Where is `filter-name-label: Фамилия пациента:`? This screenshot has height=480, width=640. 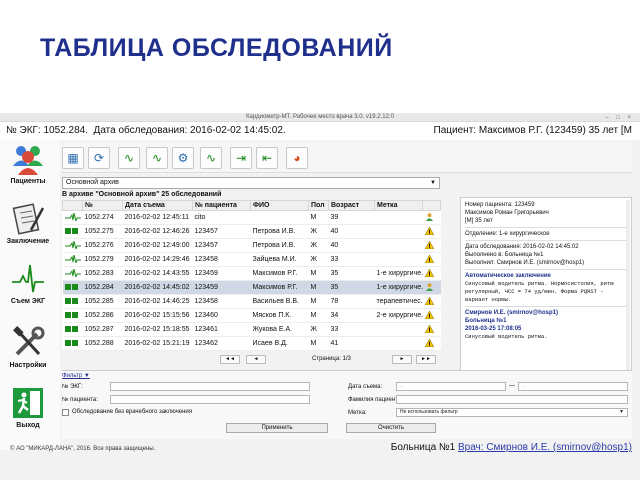 filter-name-label: Фамилия пациента: is located at coordinates (375, 400).